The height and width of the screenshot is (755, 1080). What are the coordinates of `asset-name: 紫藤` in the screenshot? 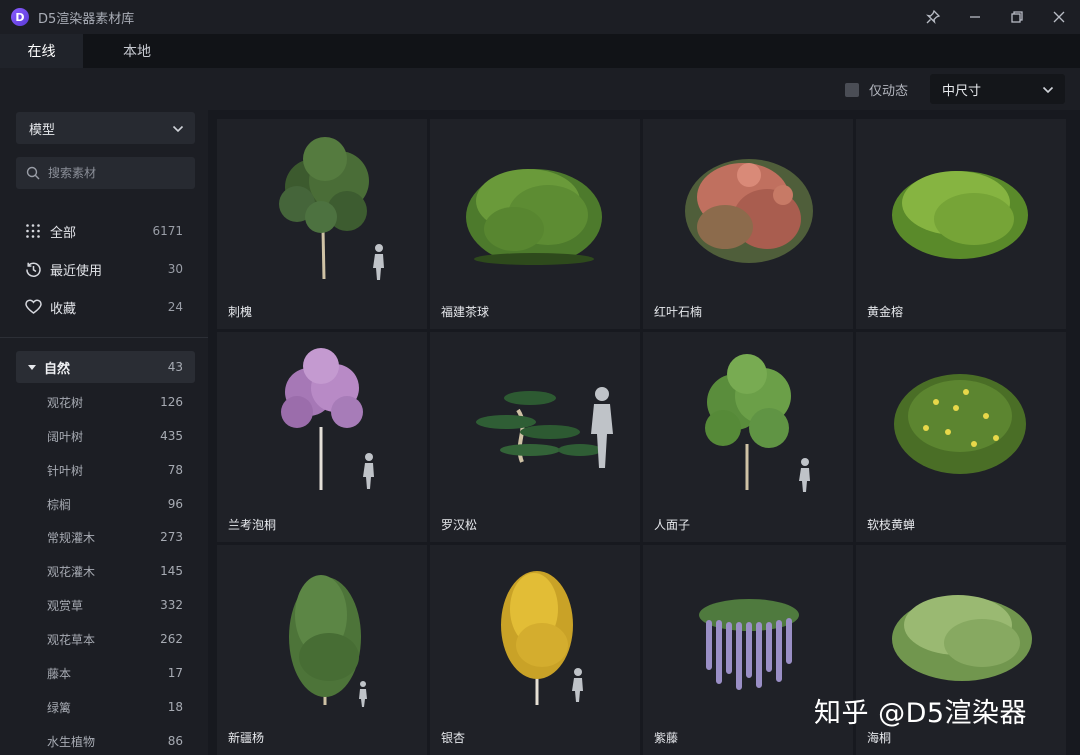 It's located at (666, 738).